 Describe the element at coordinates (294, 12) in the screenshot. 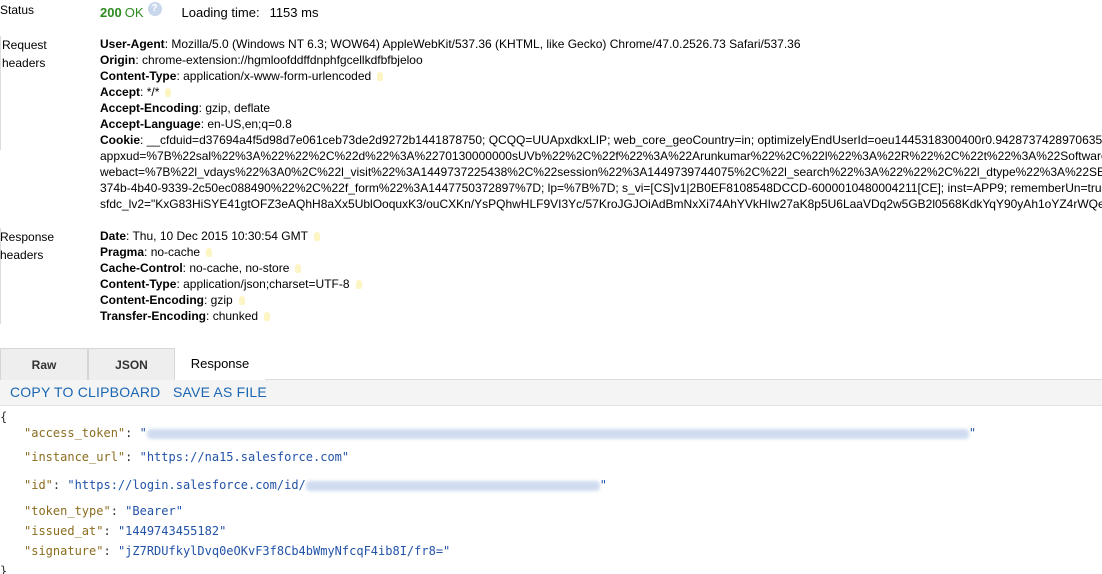

I see `loading-time-value: 1153 ms` at that location.